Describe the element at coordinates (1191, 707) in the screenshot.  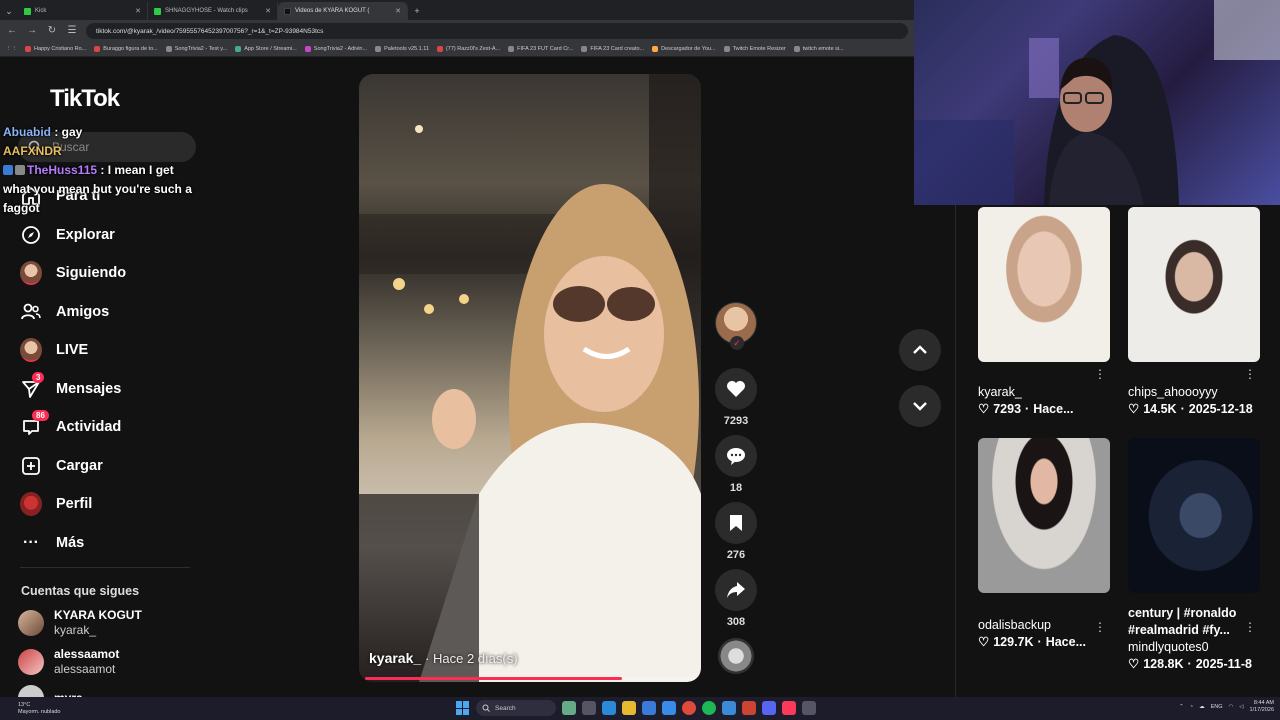
I see `network-icon: ◔` at that location.